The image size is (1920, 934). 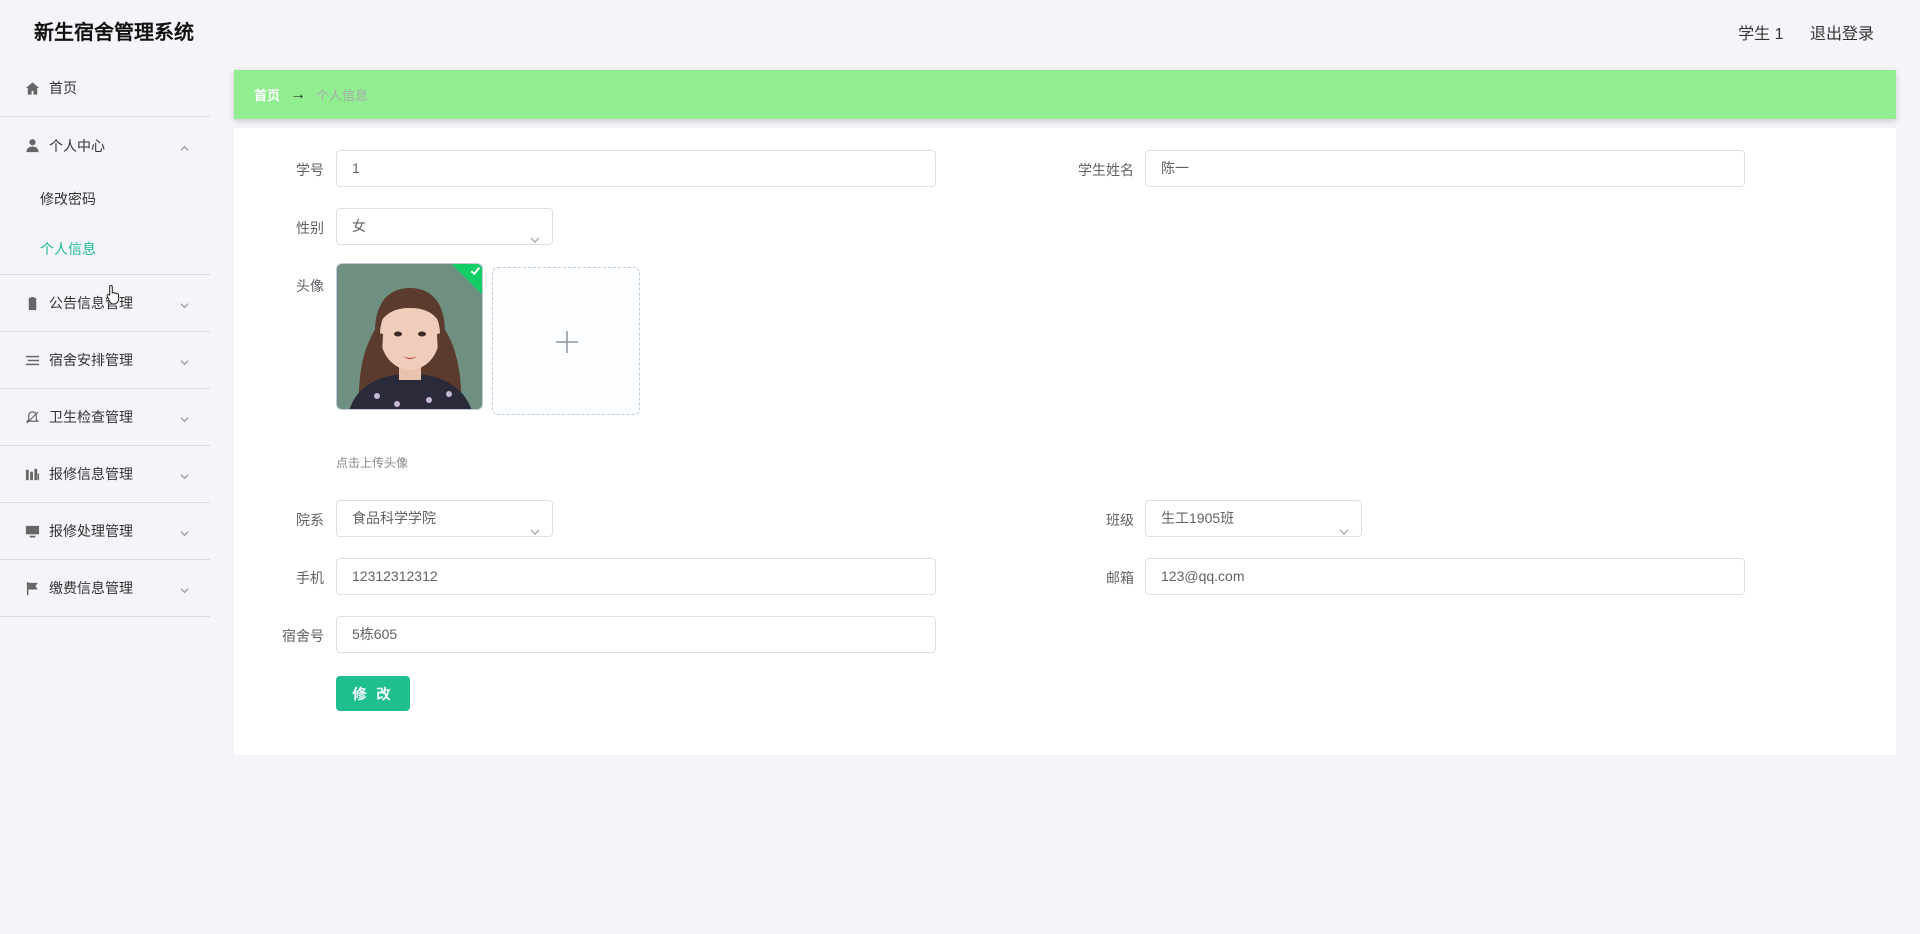 What do you see at coordinates (310, 170) in the screenshot?
I see `student-no-label: 学号` at bounding box center [310, 170].